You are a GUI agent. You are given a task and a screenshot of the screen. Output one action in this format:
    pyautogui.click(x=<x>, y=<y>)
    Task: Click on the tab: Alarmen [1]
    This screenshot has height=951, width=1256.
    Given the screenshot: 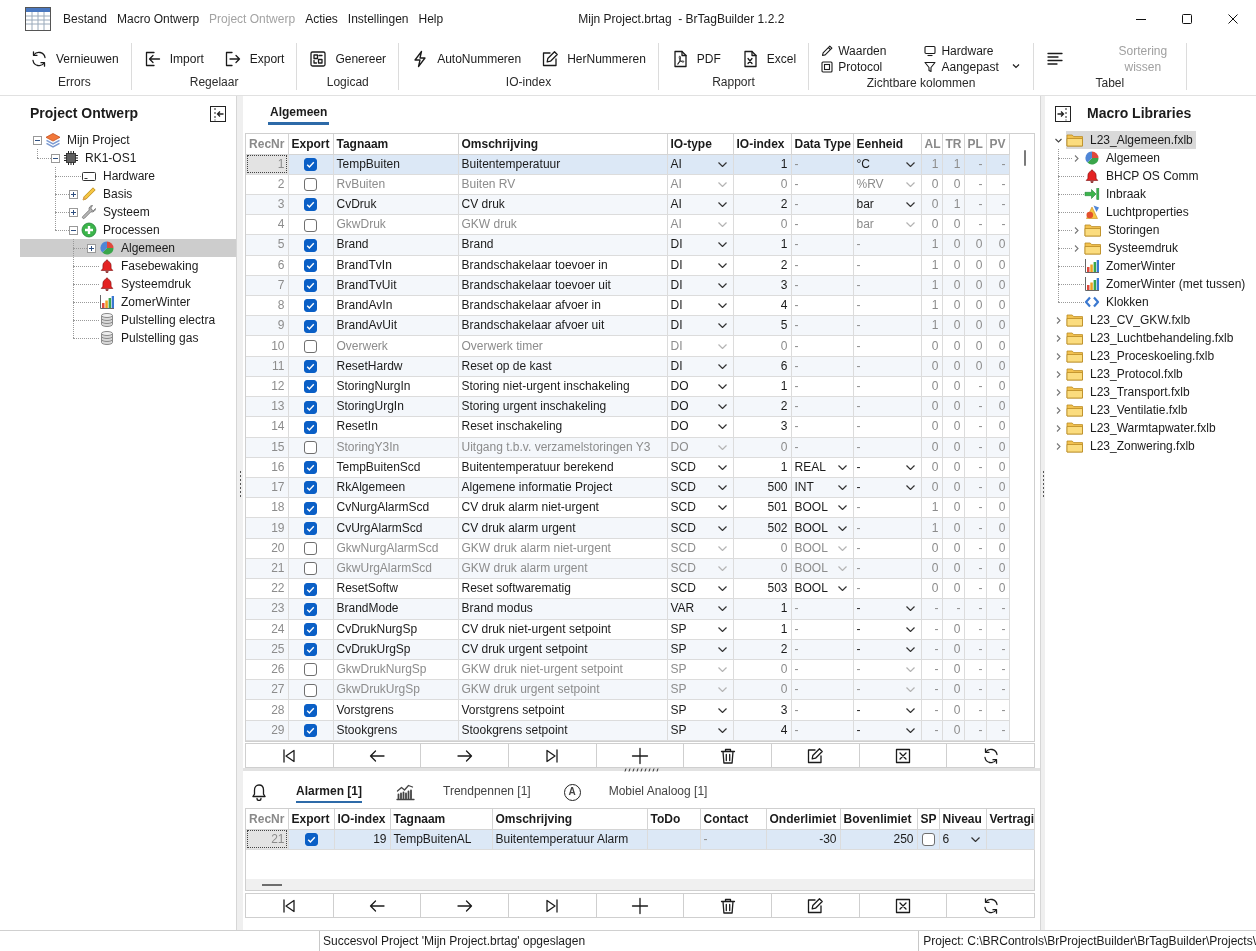 What is the action you would take?
    pyautogui.click(x=306, y=792)
    